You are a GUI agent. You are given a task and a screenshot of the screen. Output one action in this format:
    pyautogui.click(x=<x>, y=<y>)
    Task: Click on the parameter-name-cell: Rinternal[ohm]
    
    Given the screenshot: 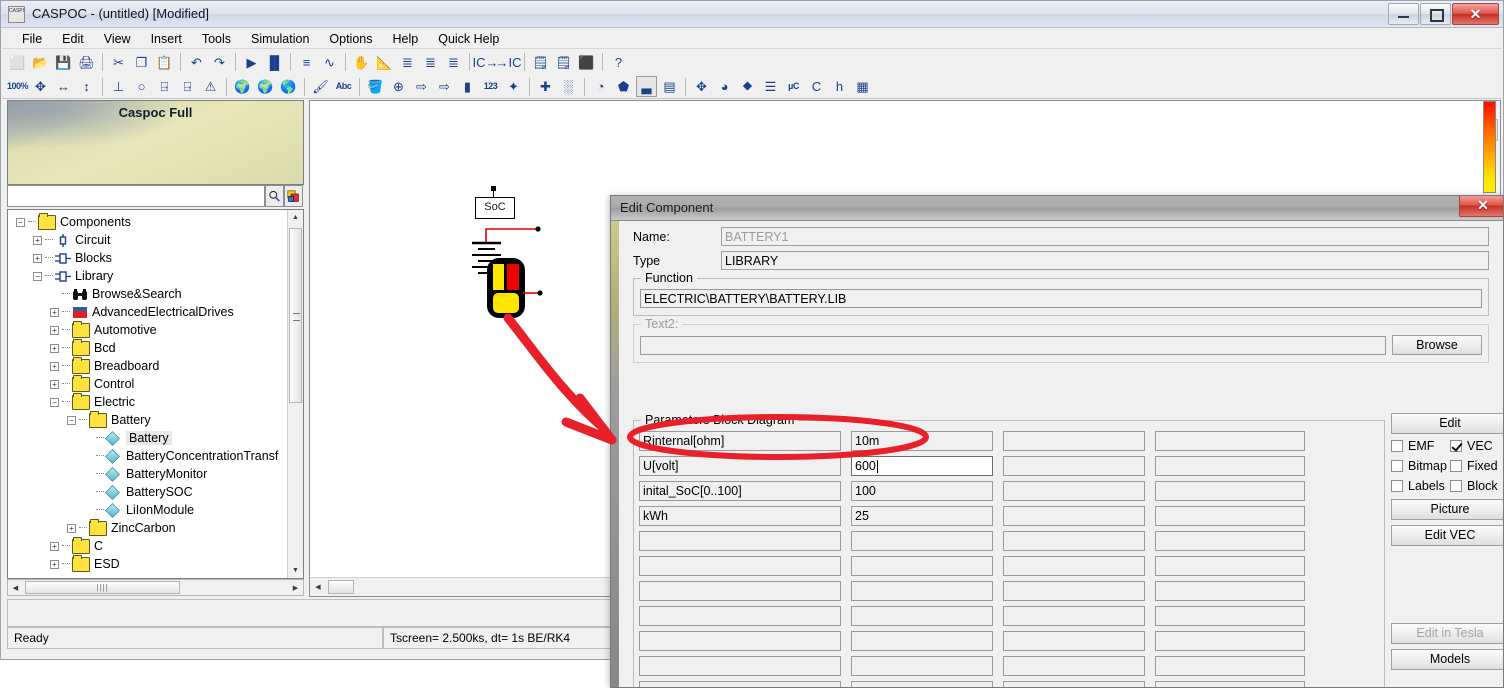 What is the action you would take?
    pyautogui.click(x=740, y=441)
    